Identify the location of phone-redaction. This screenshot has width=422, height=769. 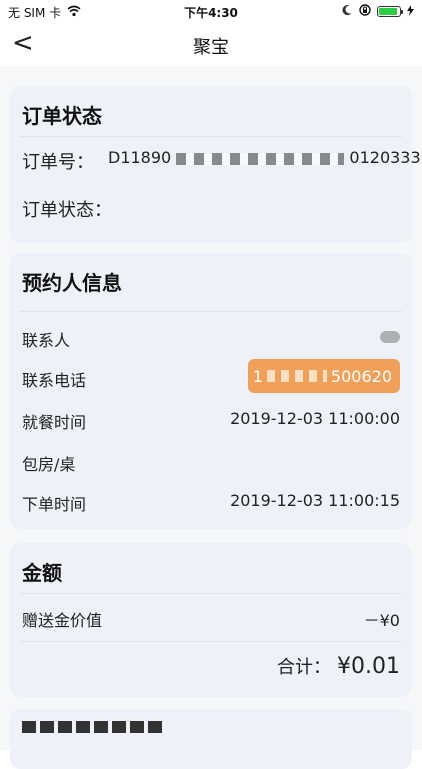
(296, 376).